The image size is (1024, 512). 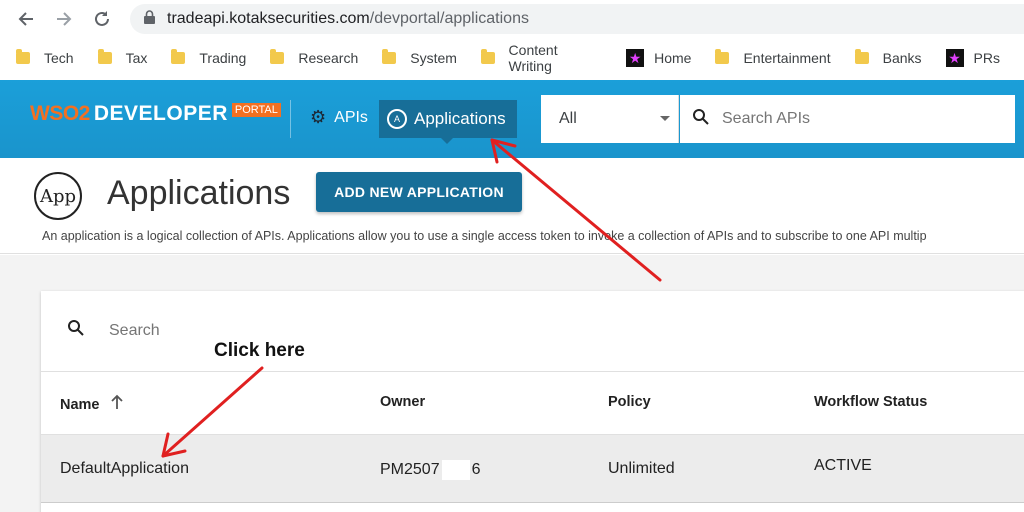 What do you see at coordinates (641, 468) in the screenshot?
I see `cell-policy: Unlimited` at bounding box center [641, 468].